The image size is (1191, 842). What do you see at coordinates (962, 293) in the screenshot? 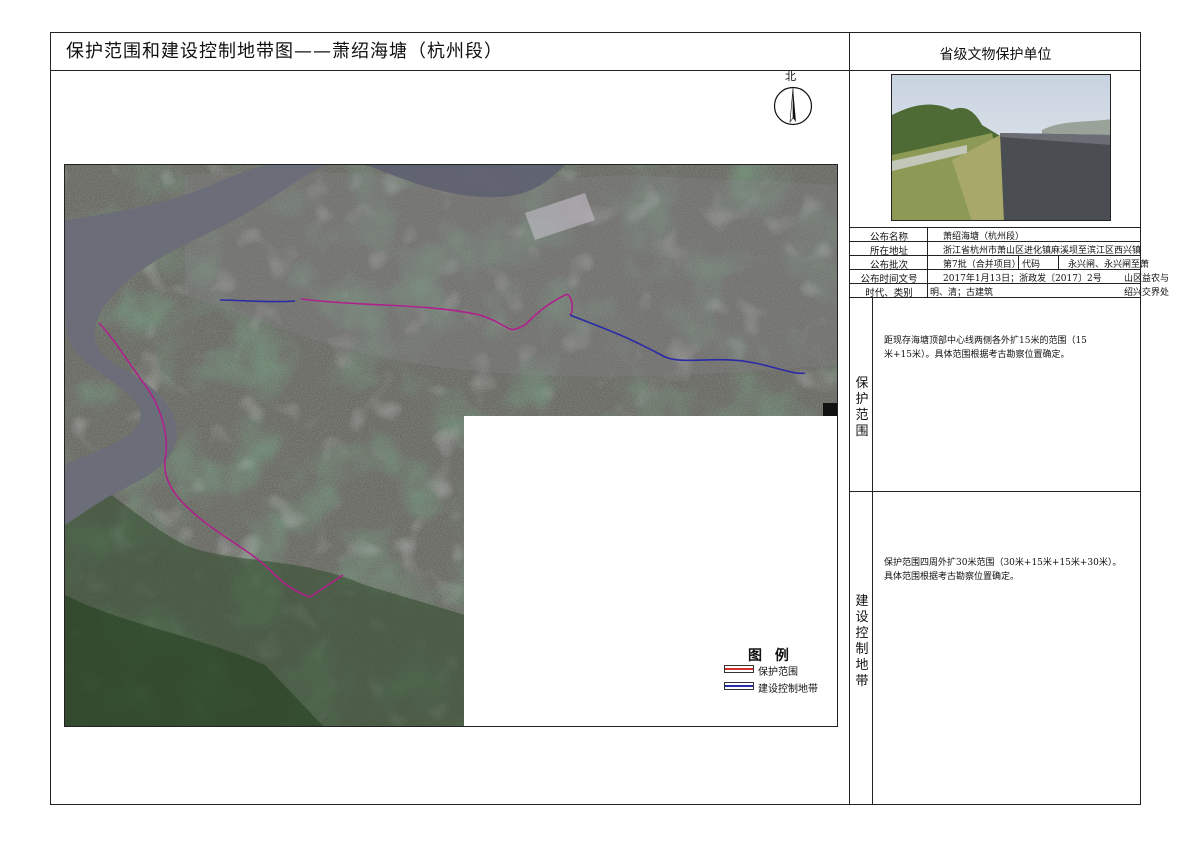
I see `info-value-era: 明、清；古建筑` at bounding box center [962, 293].